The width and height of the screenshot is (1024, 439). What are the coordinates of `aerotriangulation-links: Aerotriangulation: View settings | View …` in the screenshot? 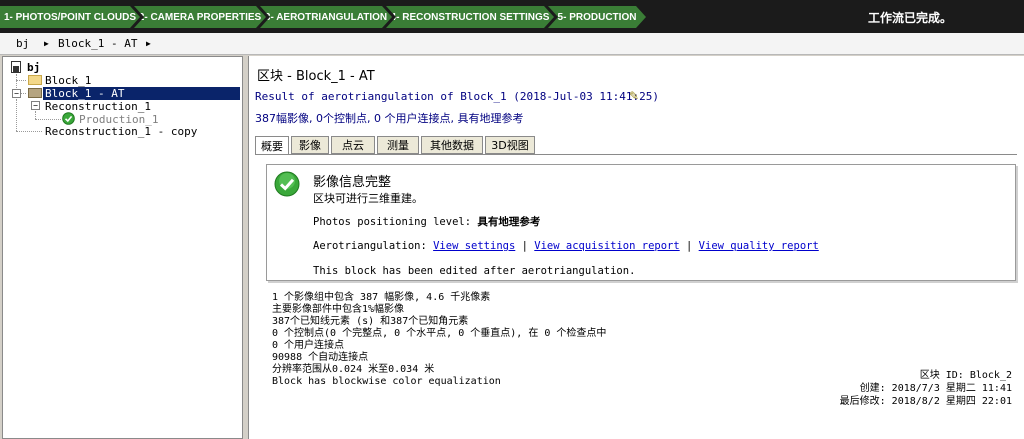 It's located at (566, 246).